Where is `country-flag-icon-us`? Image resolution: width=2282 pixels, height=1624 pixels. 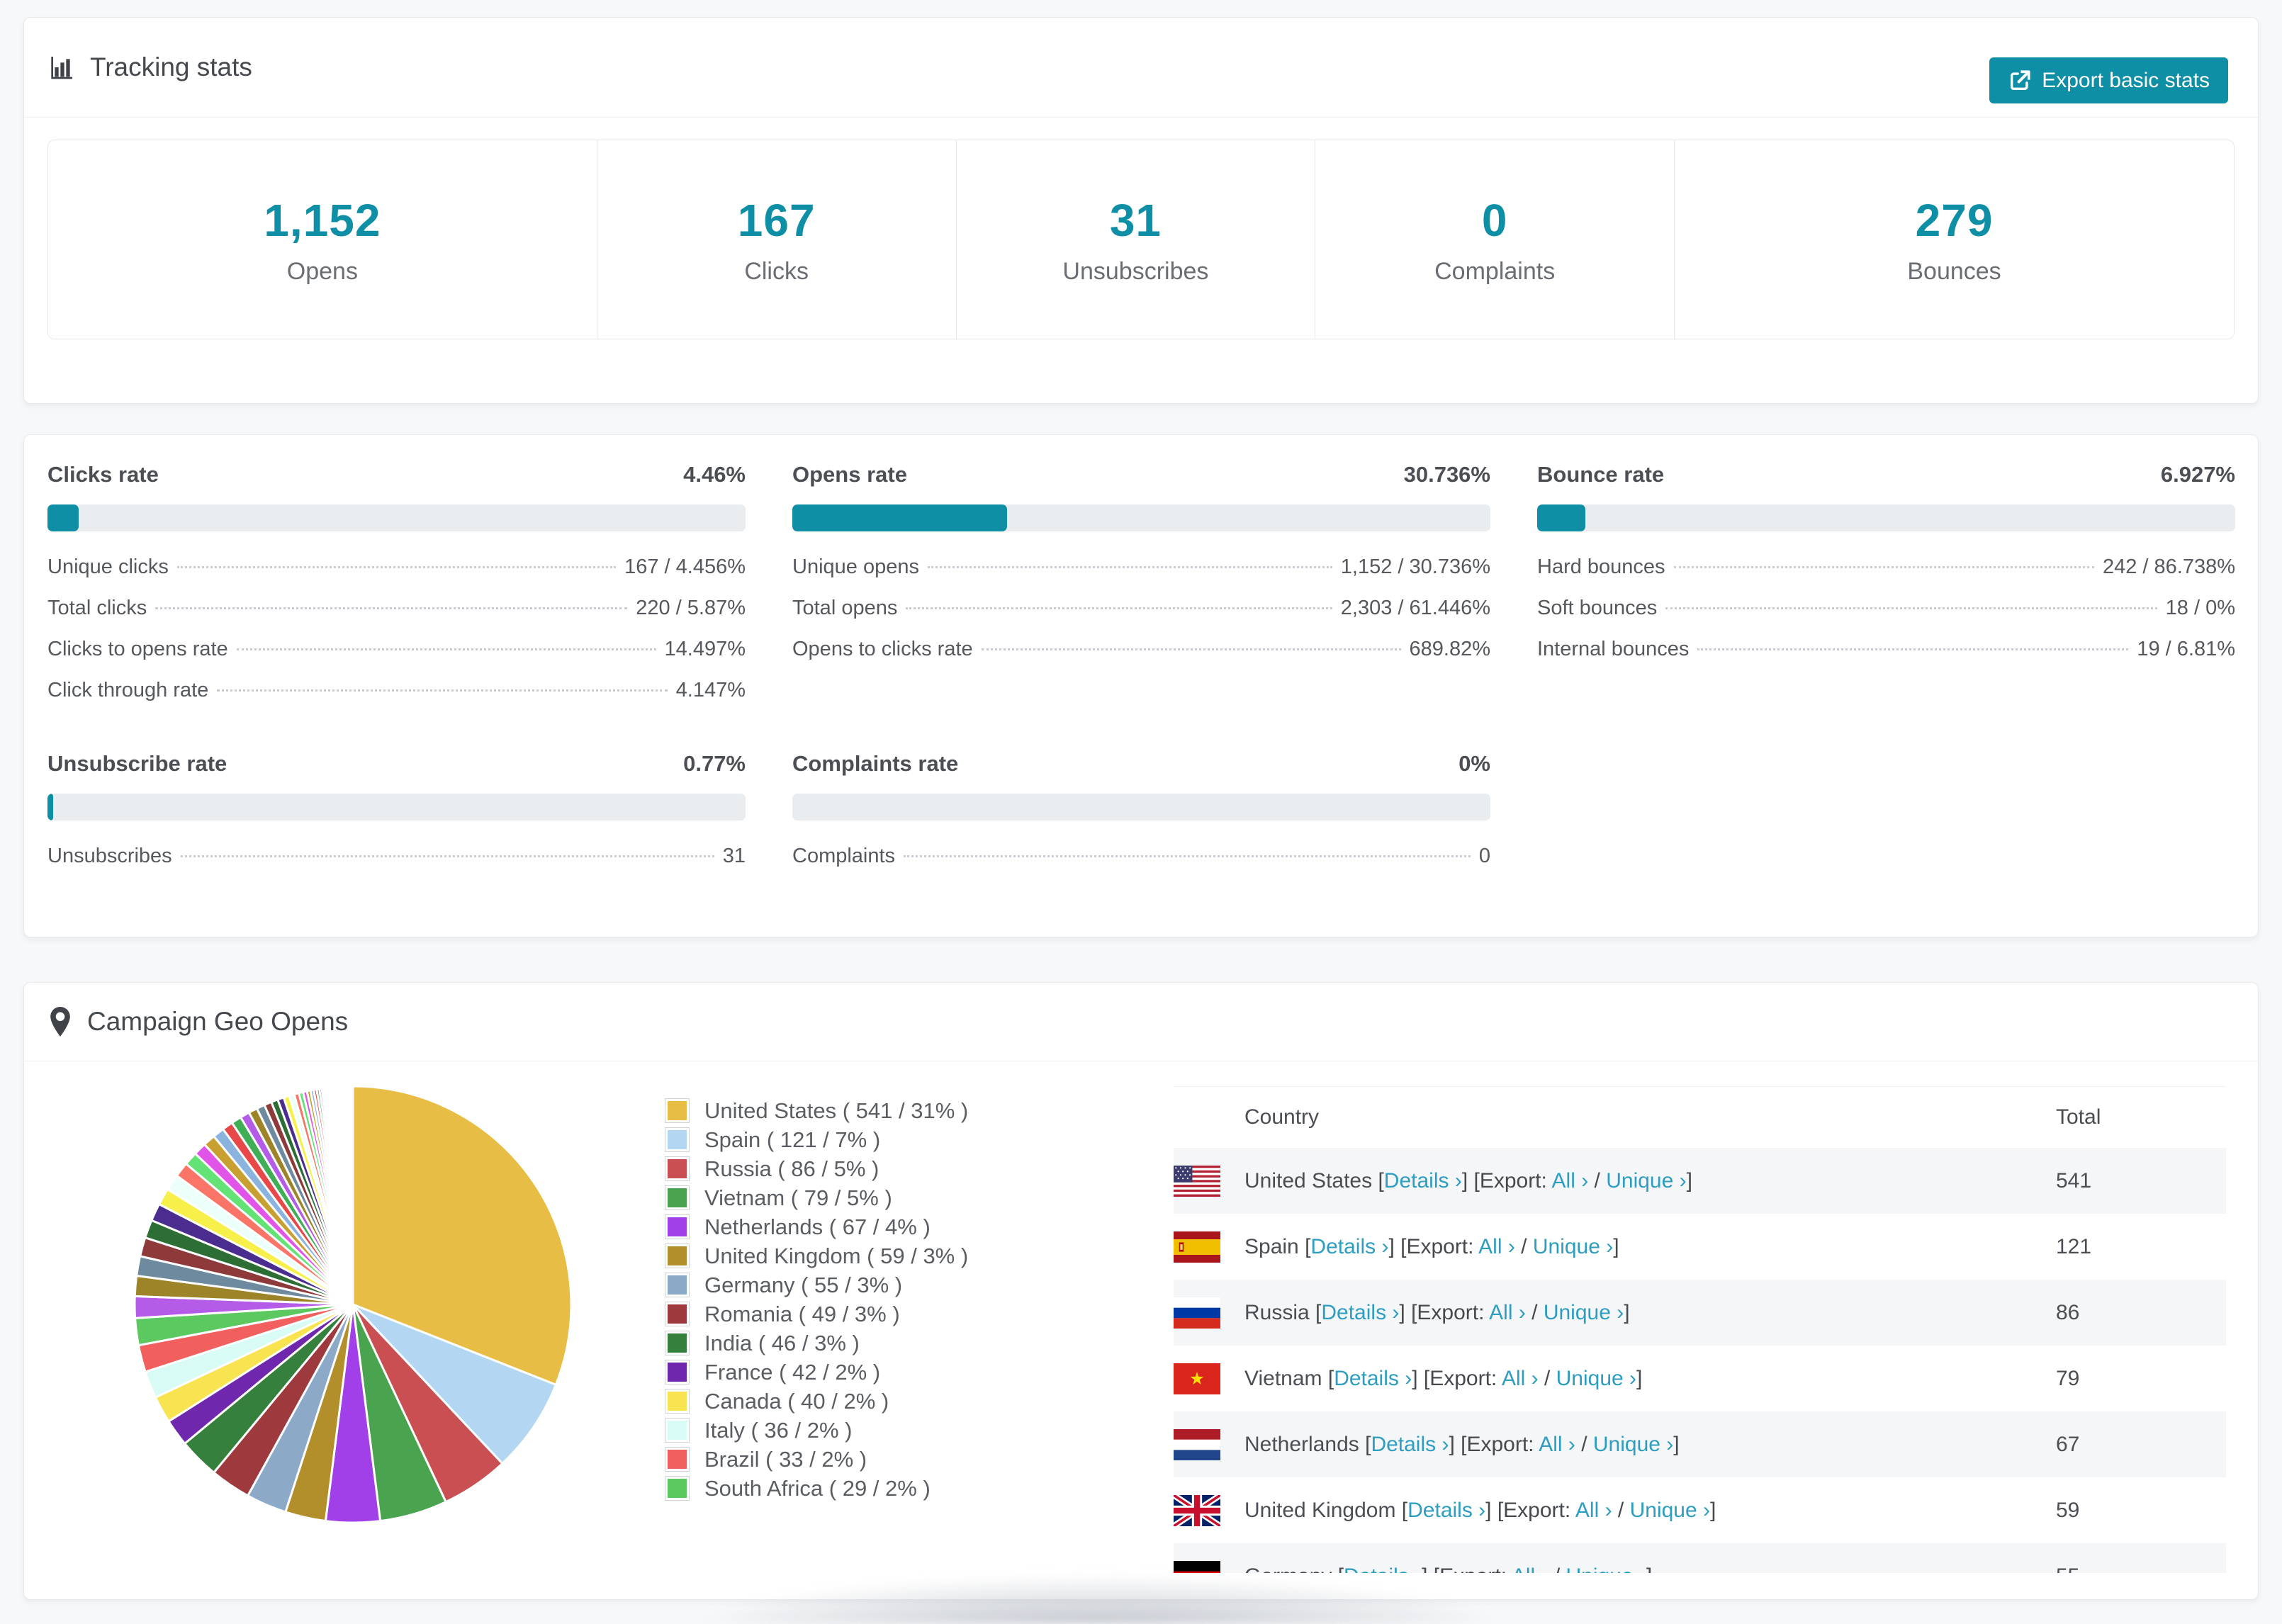 country-flag-icon-us is located at coordinates (1197, 1181).